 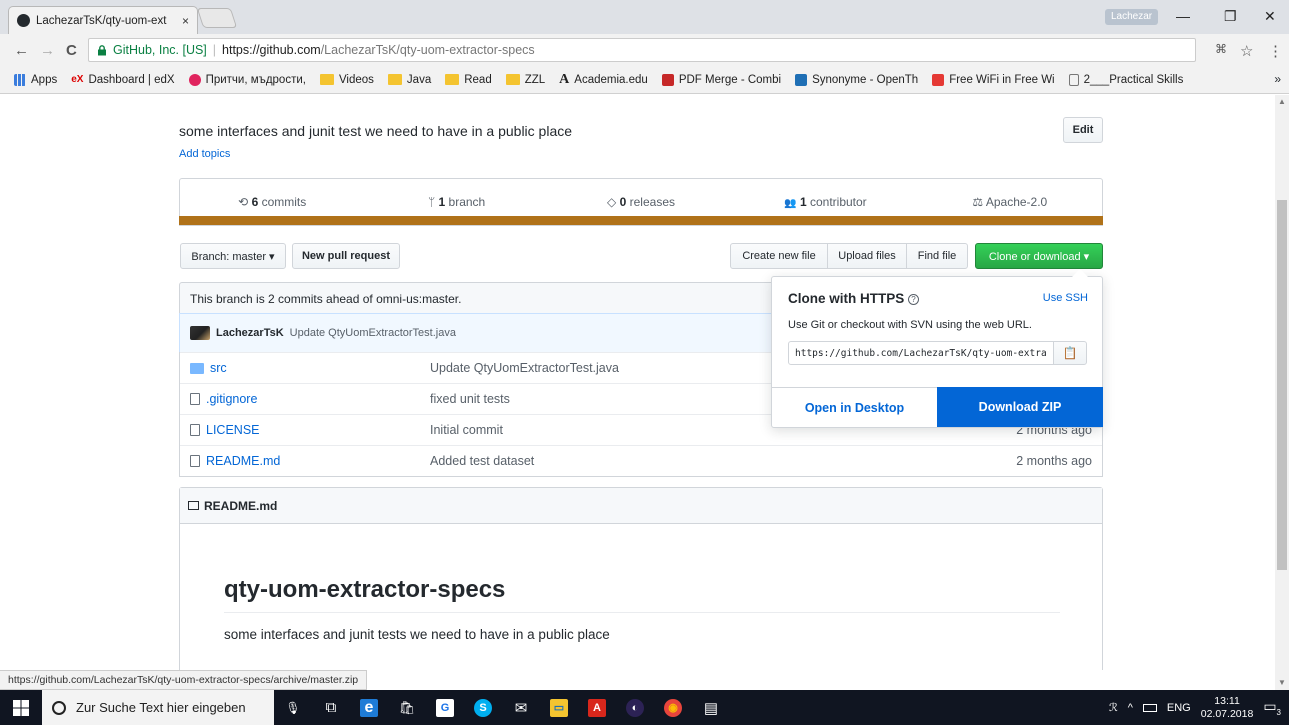 What do you see at coordinates (825, 202) in the screenshot?
I see `stat-contributors: 👥 1 contributor` at bounding box center [825, 202].